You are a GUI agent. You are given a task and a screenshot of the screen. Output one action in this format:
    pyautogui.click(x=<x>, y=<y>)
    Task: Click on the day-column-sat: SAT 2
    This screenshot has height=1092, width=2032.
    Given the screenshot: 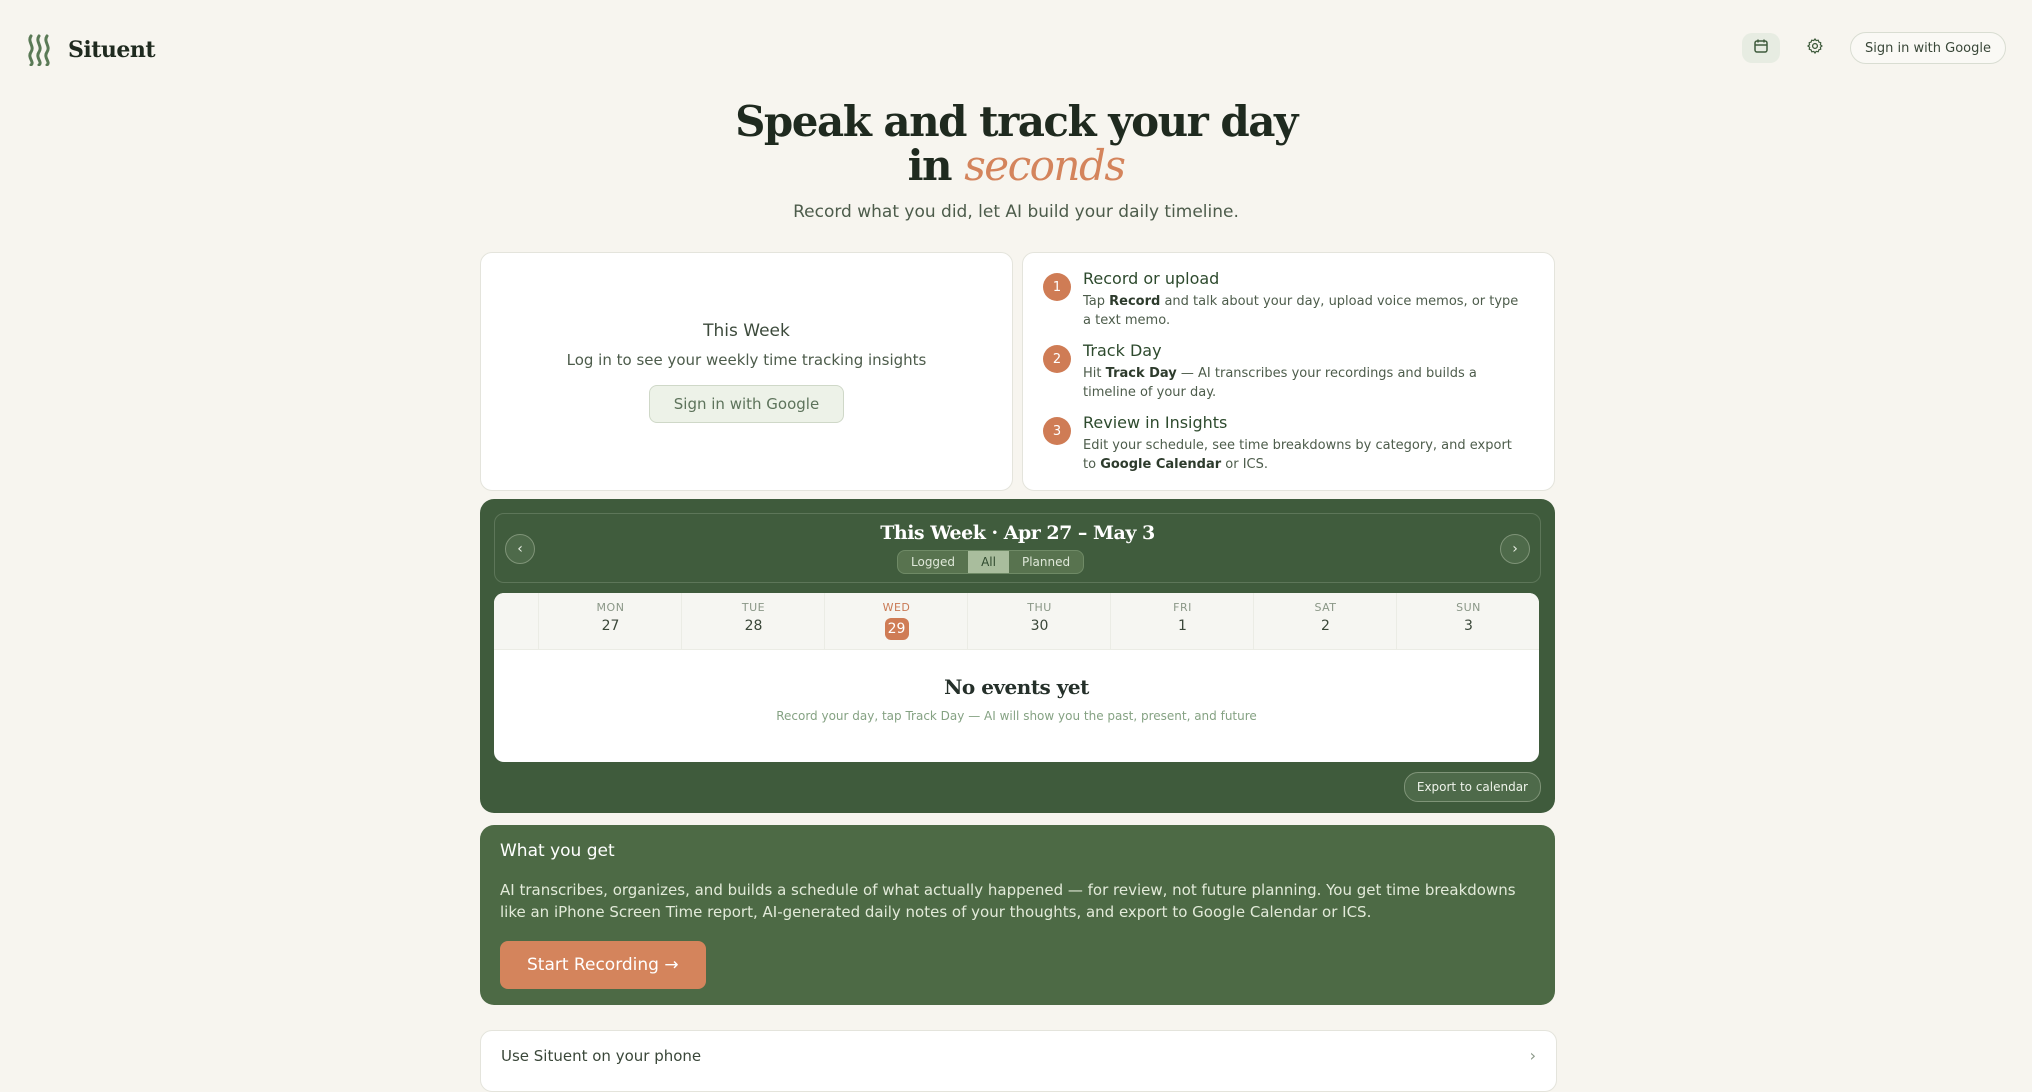 What is the action you would take?
    pyautogui.click(x=1325, y=621)
    